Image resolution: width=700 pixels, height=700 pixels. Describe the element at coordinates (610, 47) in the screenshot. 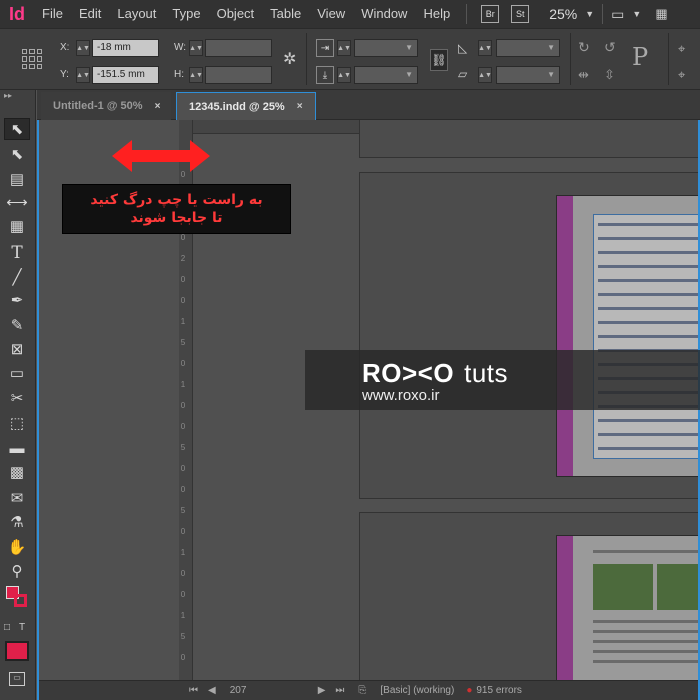

I see `rotate-ccw-icon: ↺` at that location.